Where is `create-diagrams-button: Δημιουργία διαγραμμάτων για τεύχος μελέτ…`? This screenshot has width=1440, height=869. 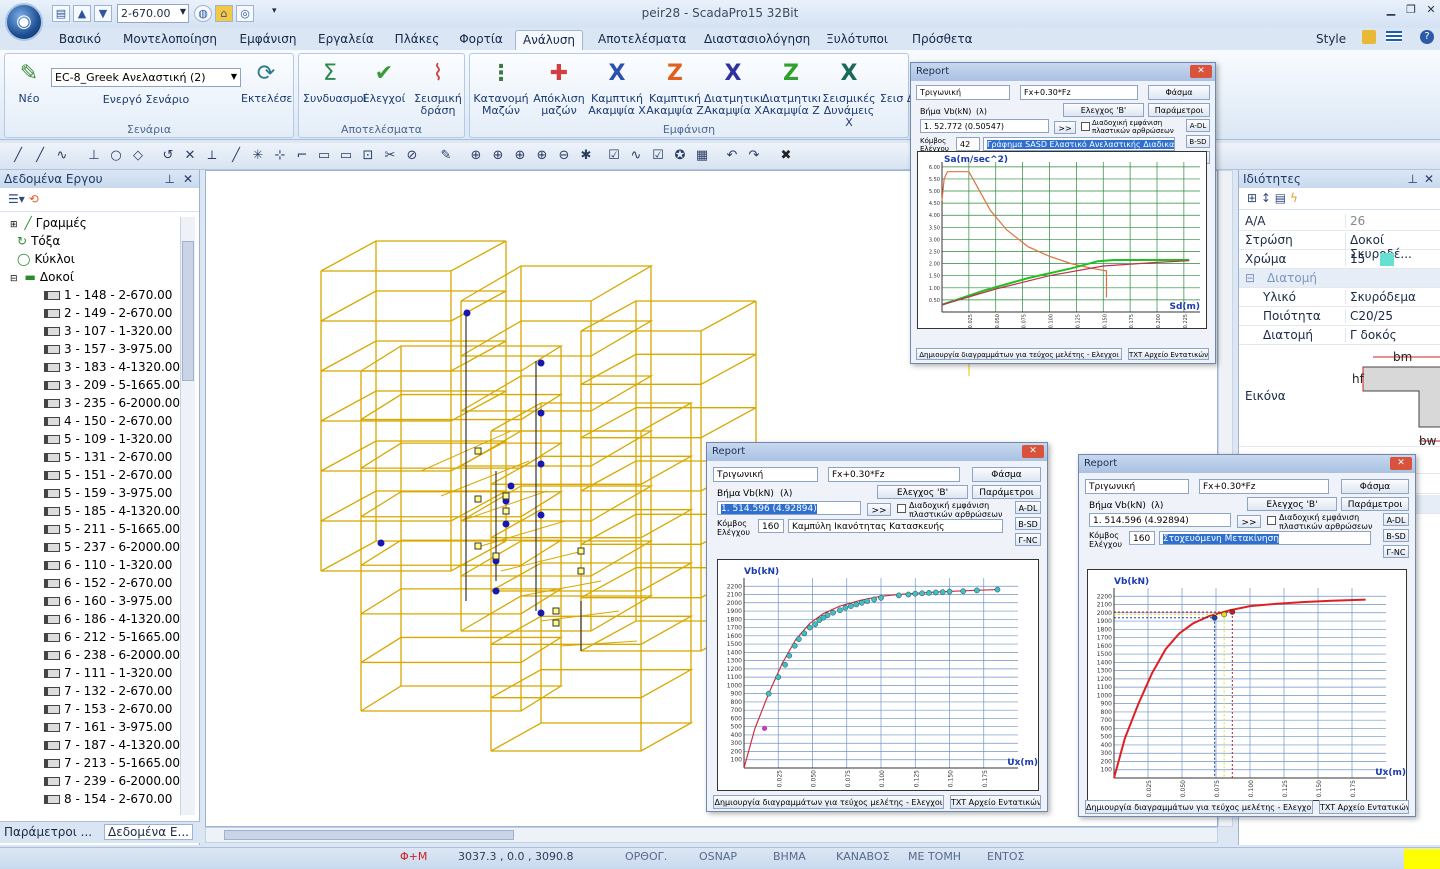
create-diagrams-button: Δημιουργία διαγραμμάτων για τεύχος μελέτ… is located at coordinates (1199, 807).